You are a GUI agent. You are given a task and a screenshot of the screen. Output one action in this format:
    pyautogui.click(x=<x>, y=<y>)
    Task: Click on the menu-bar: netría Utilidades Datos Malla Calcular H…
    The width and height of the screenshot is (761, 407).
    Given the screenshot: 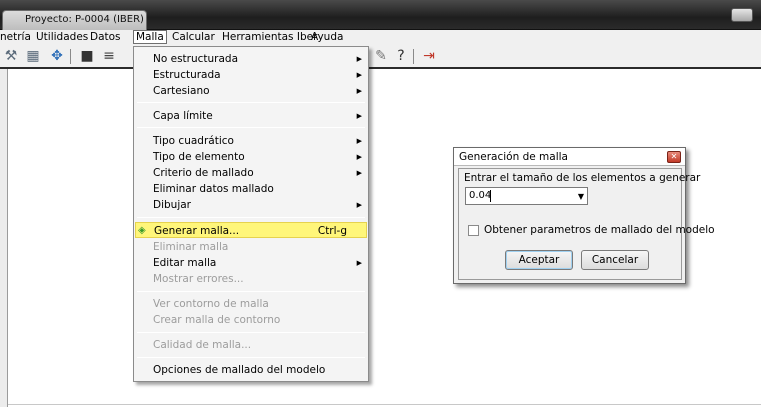 What is the action you would take?
    pyautogui.click(x=380, y=37)
    